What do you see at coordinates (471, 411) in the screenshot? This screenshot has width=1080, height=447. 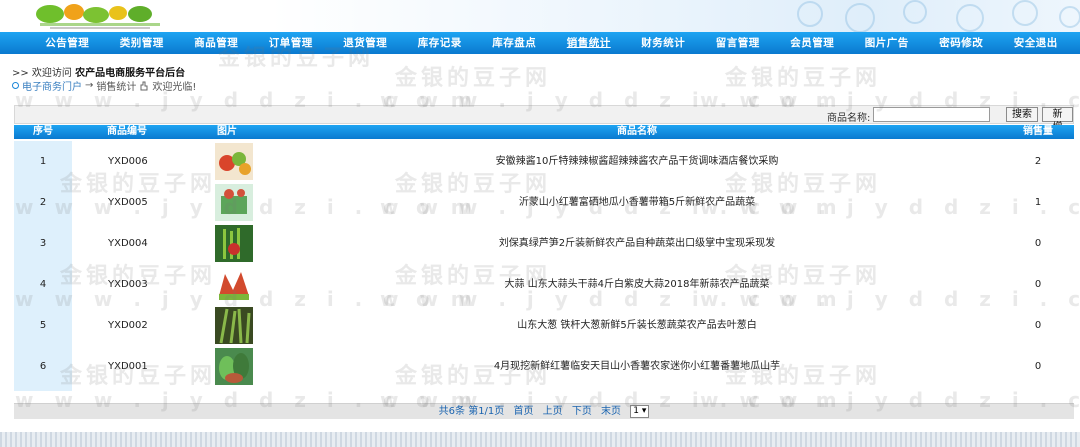 I see `pager-summary: 共6条 第1/1页` at bounding box center [471, 411].